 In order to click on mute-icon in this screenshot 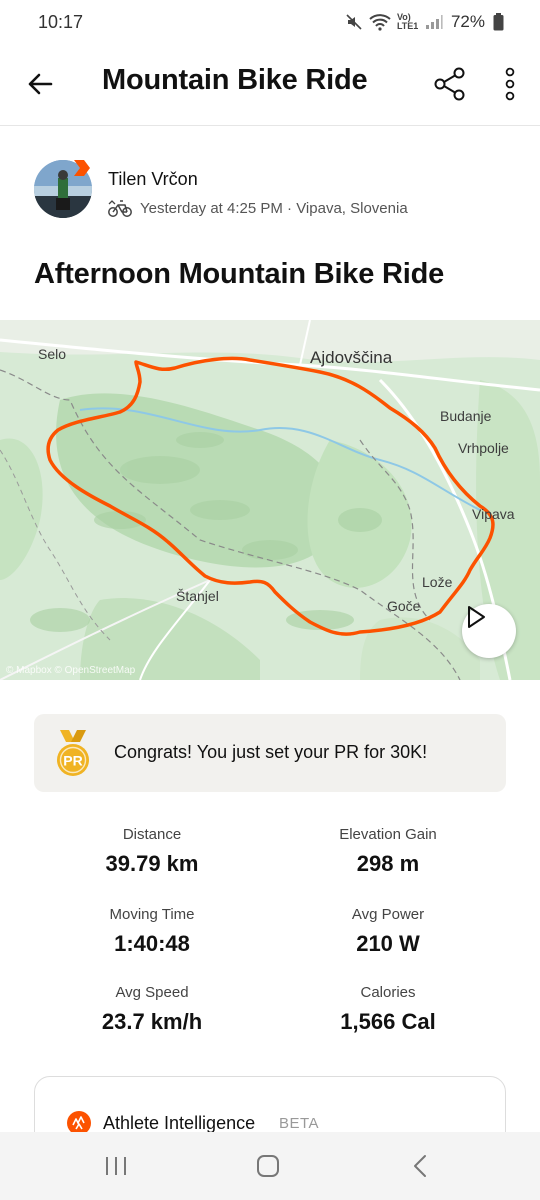, I will do `click(354, 22)`.